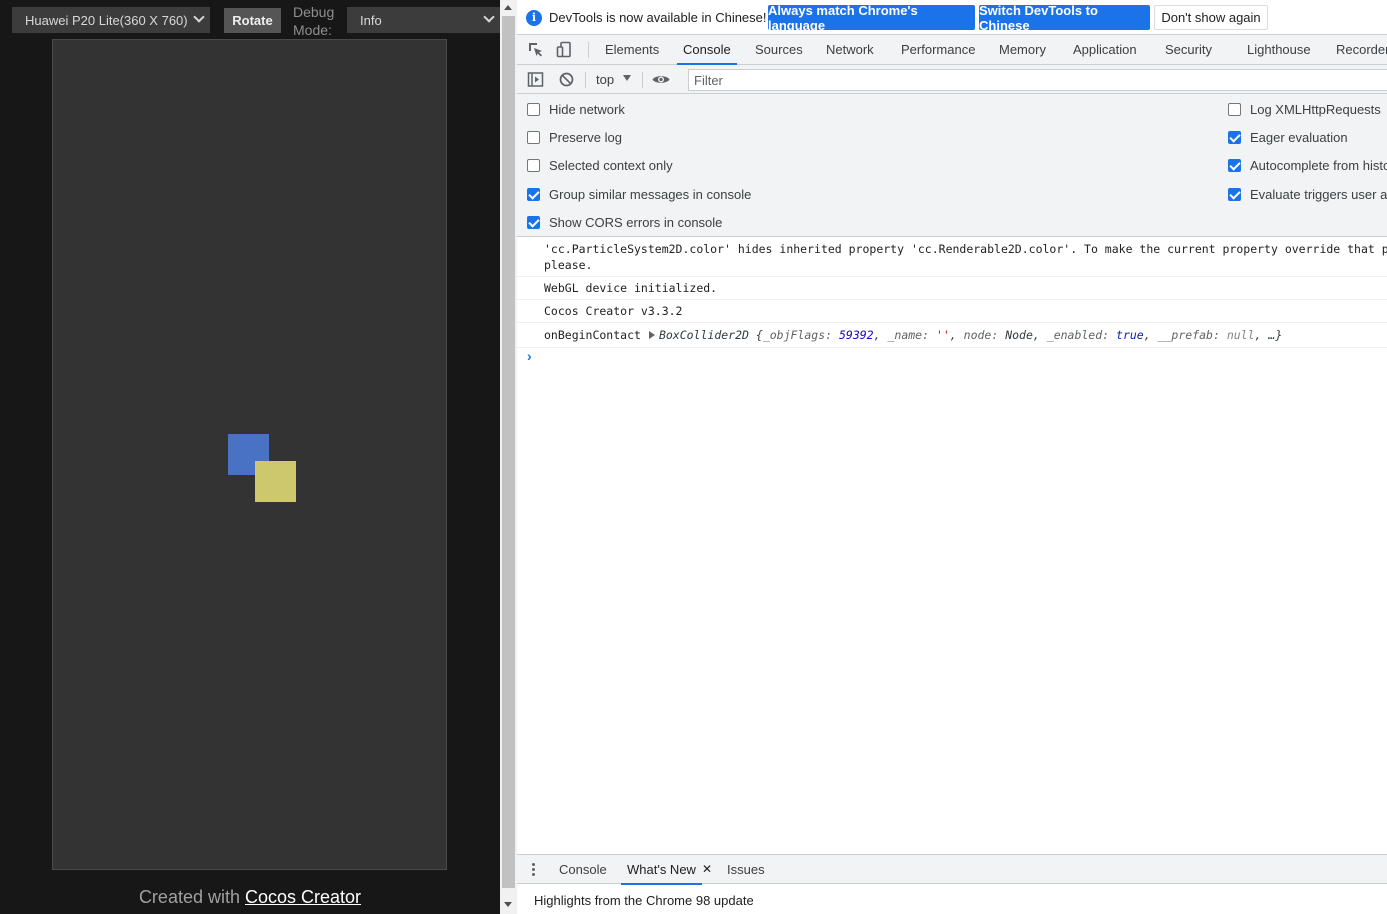  Describe the element at coordinates (508, 452) in the screenshot. I see `scroll-thumb` at that location.